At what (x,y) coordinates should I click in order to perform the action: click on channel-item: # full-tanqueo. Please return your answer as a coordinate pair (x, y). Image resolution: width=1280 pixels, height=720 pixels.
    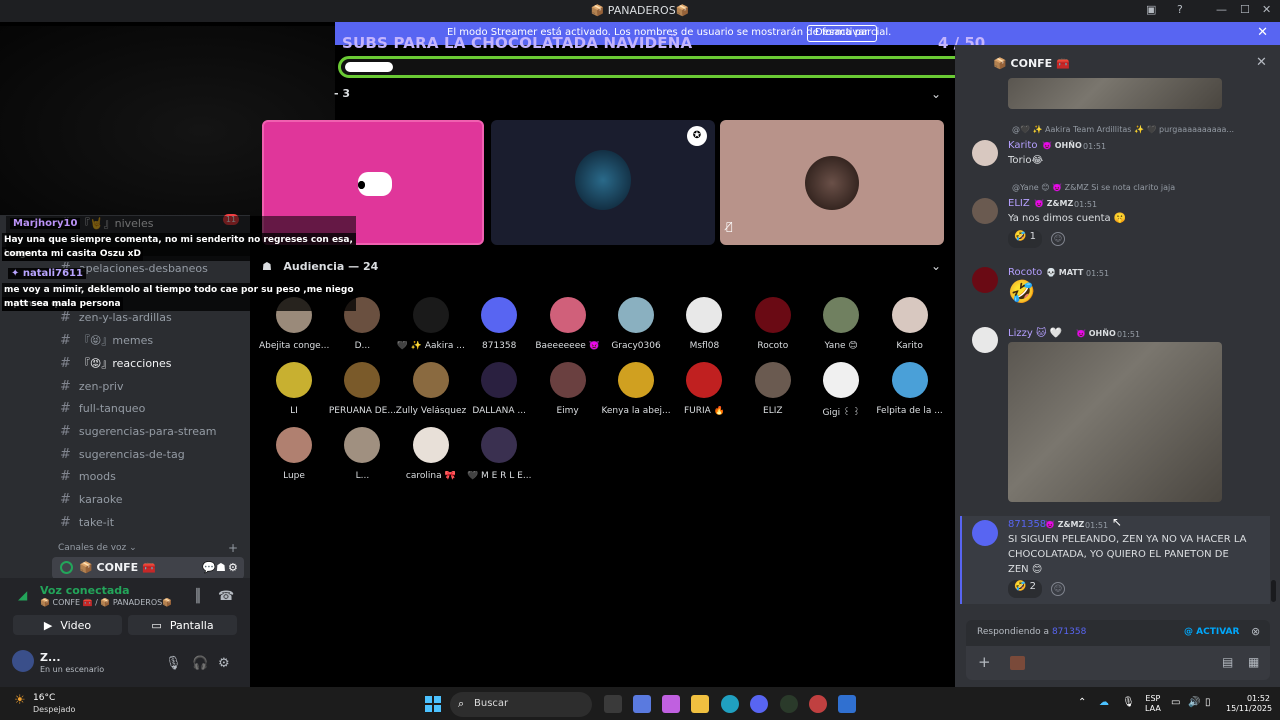
    Looking at the image, I should click on (102, 408).